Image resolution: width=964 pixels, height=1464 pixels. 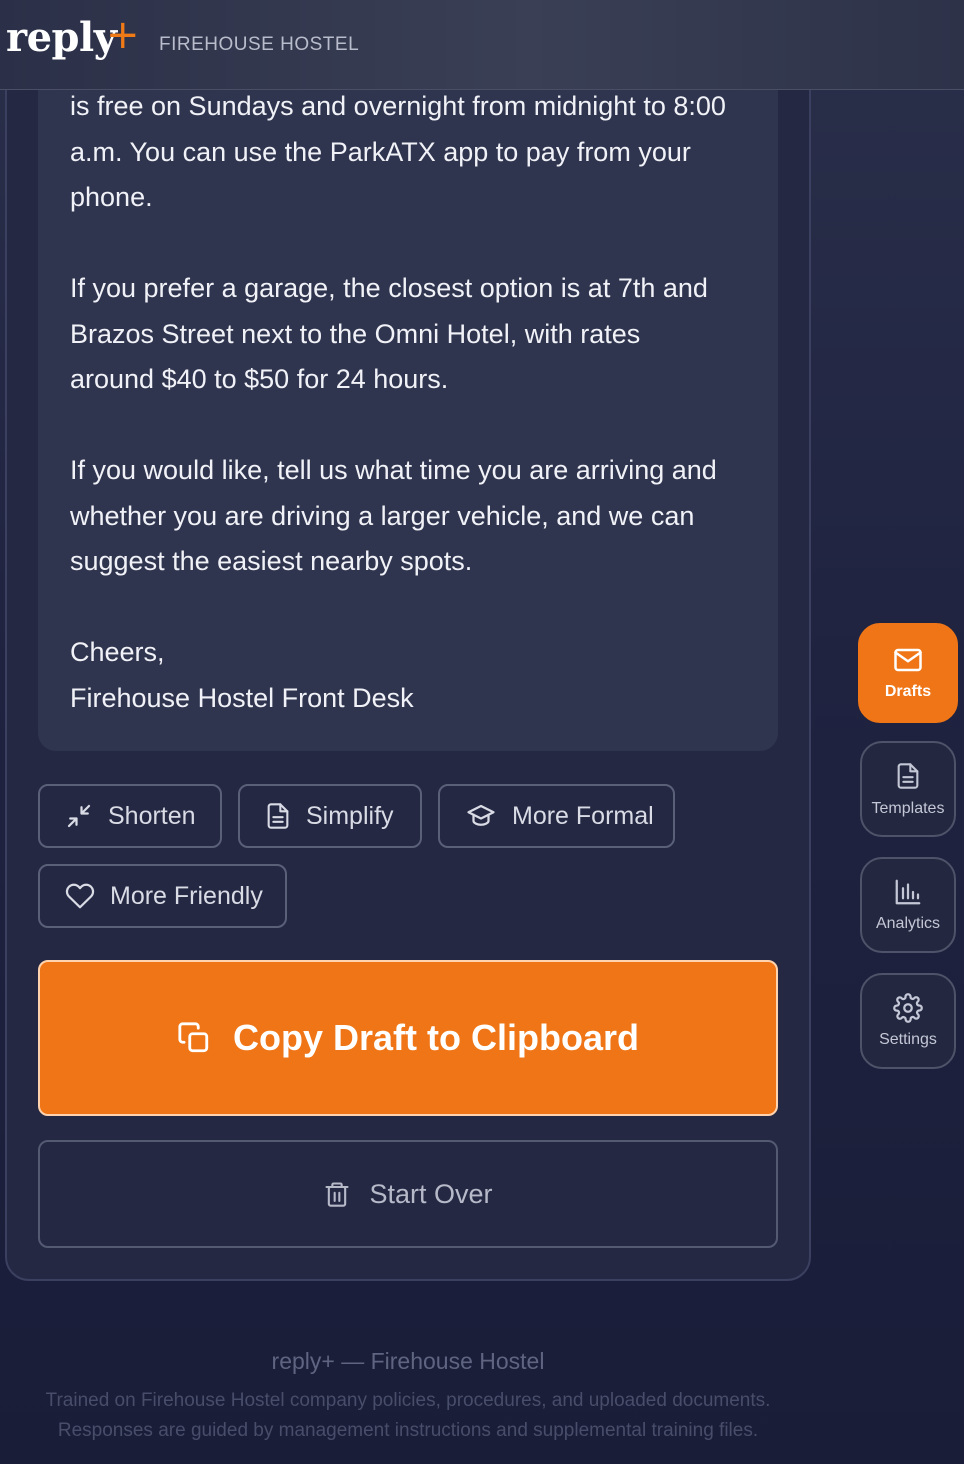 What do you see at coordinates (350, 815) in the screenshot?
I see `simplify-label: Simplify` at bounding box center [350, 815].